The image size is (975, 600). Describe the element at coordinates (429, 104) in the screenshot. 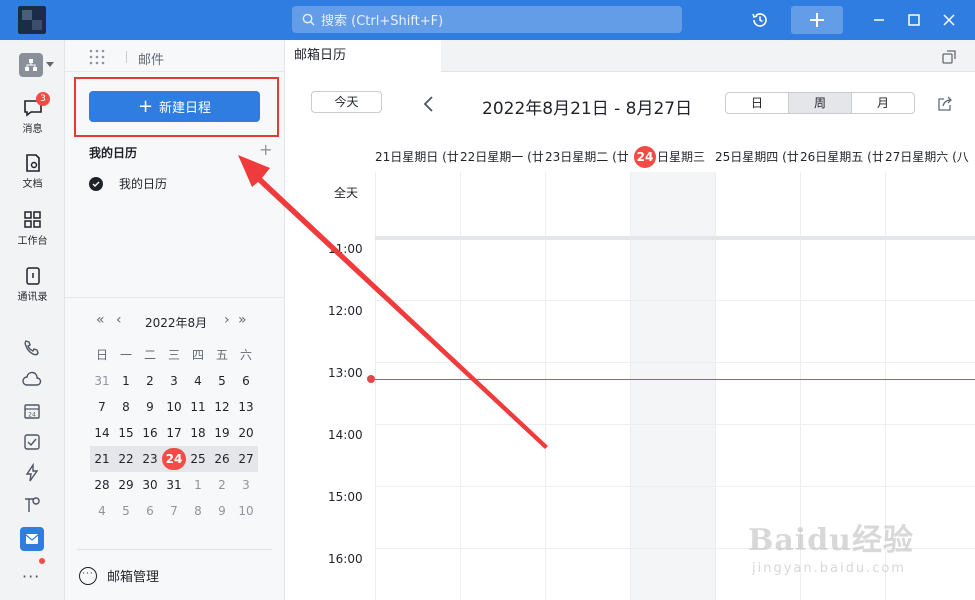

I see `prev-week-icon` at that location.